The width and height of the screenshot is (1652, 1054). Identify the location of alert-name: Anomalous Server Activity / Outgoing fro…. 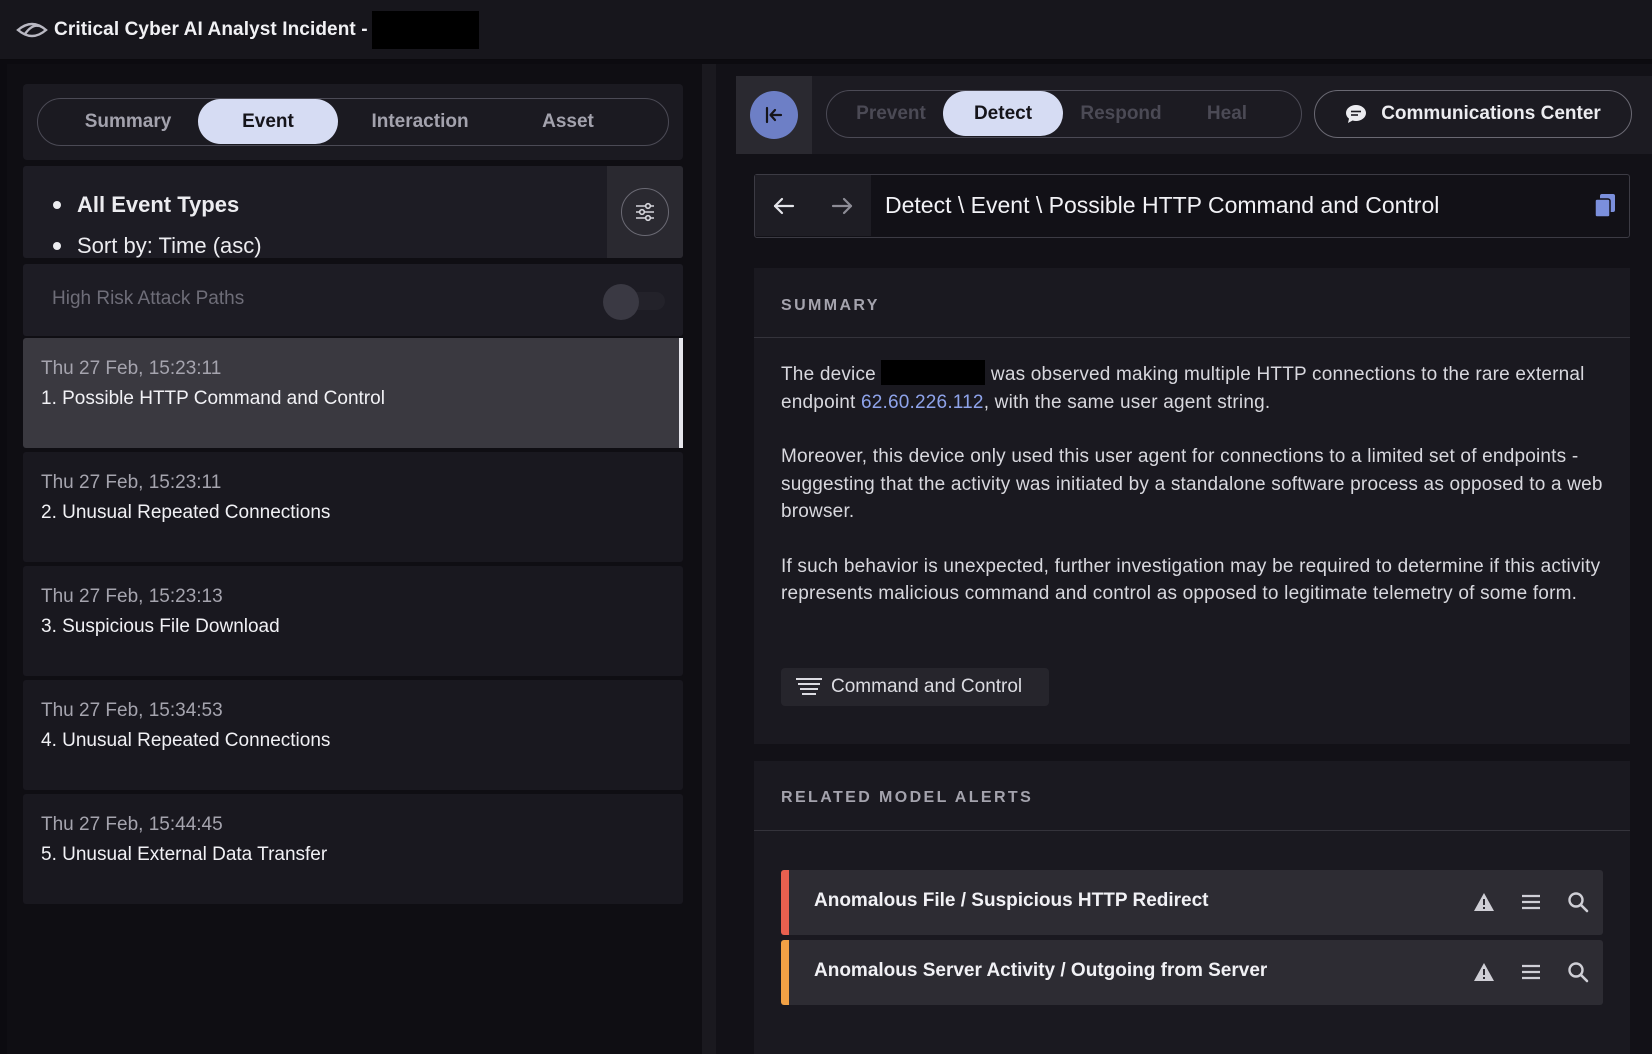
(1041, 970).